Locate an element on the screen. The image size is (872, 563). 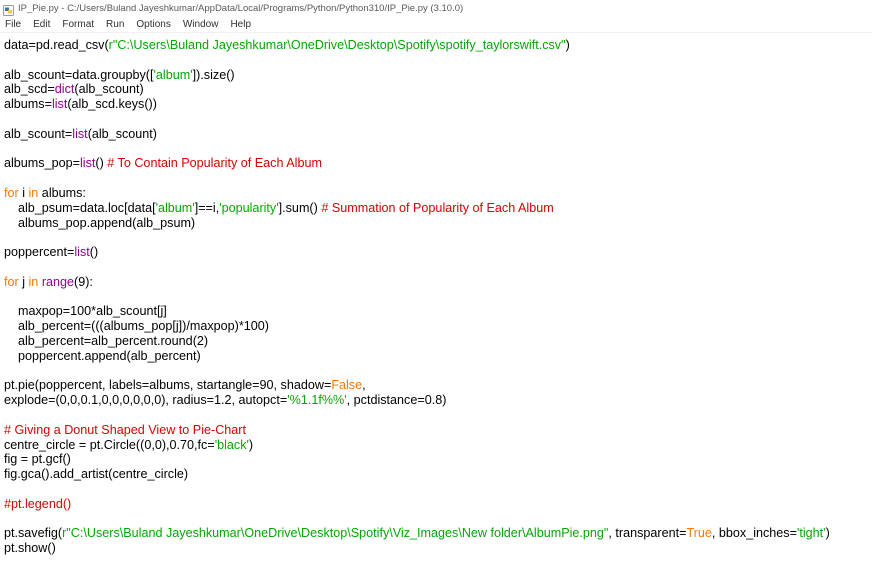
code-text-token: , bbox_inches= is located at coordinates (754, 533).